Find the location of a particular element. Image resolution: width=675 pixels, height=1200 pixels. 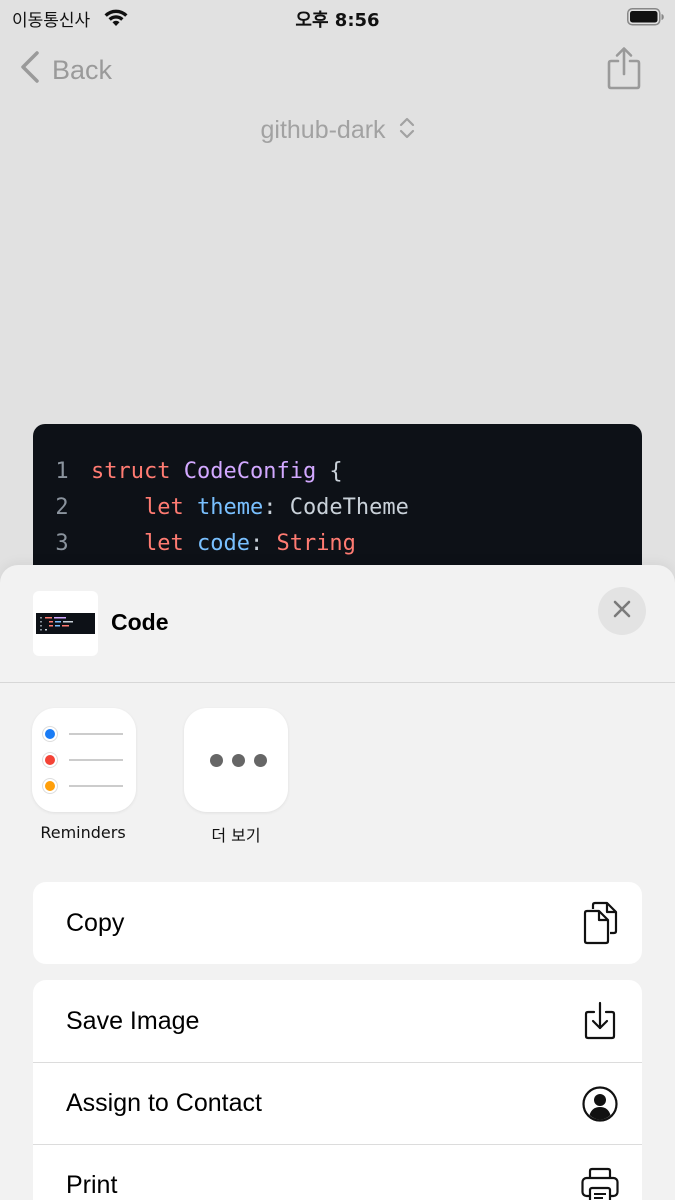

code-type-string: String is located at coordinates (316, 543).